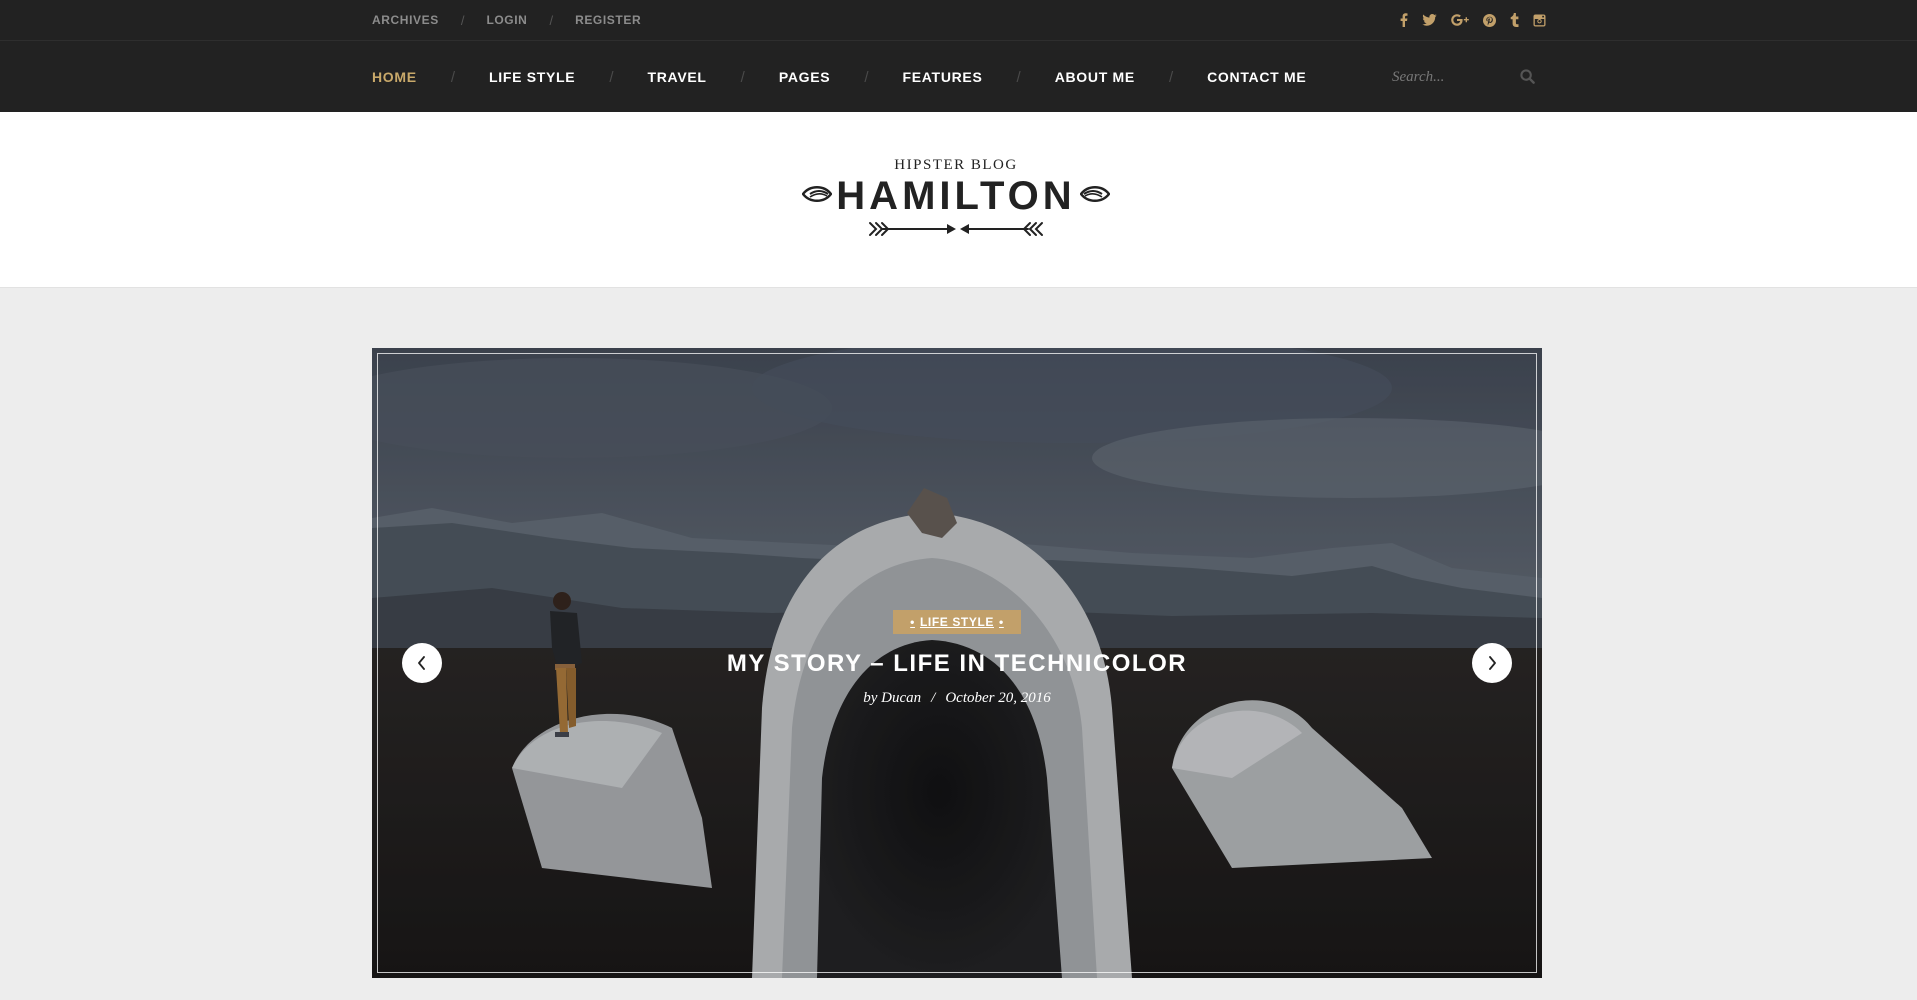 Image resolution: width=1917 pixels, height=1000 pixels. Describe the element at coordinates (956, 165) in the screenshot. I see `logo-tagline: HIPSTER BLOG` at that location.